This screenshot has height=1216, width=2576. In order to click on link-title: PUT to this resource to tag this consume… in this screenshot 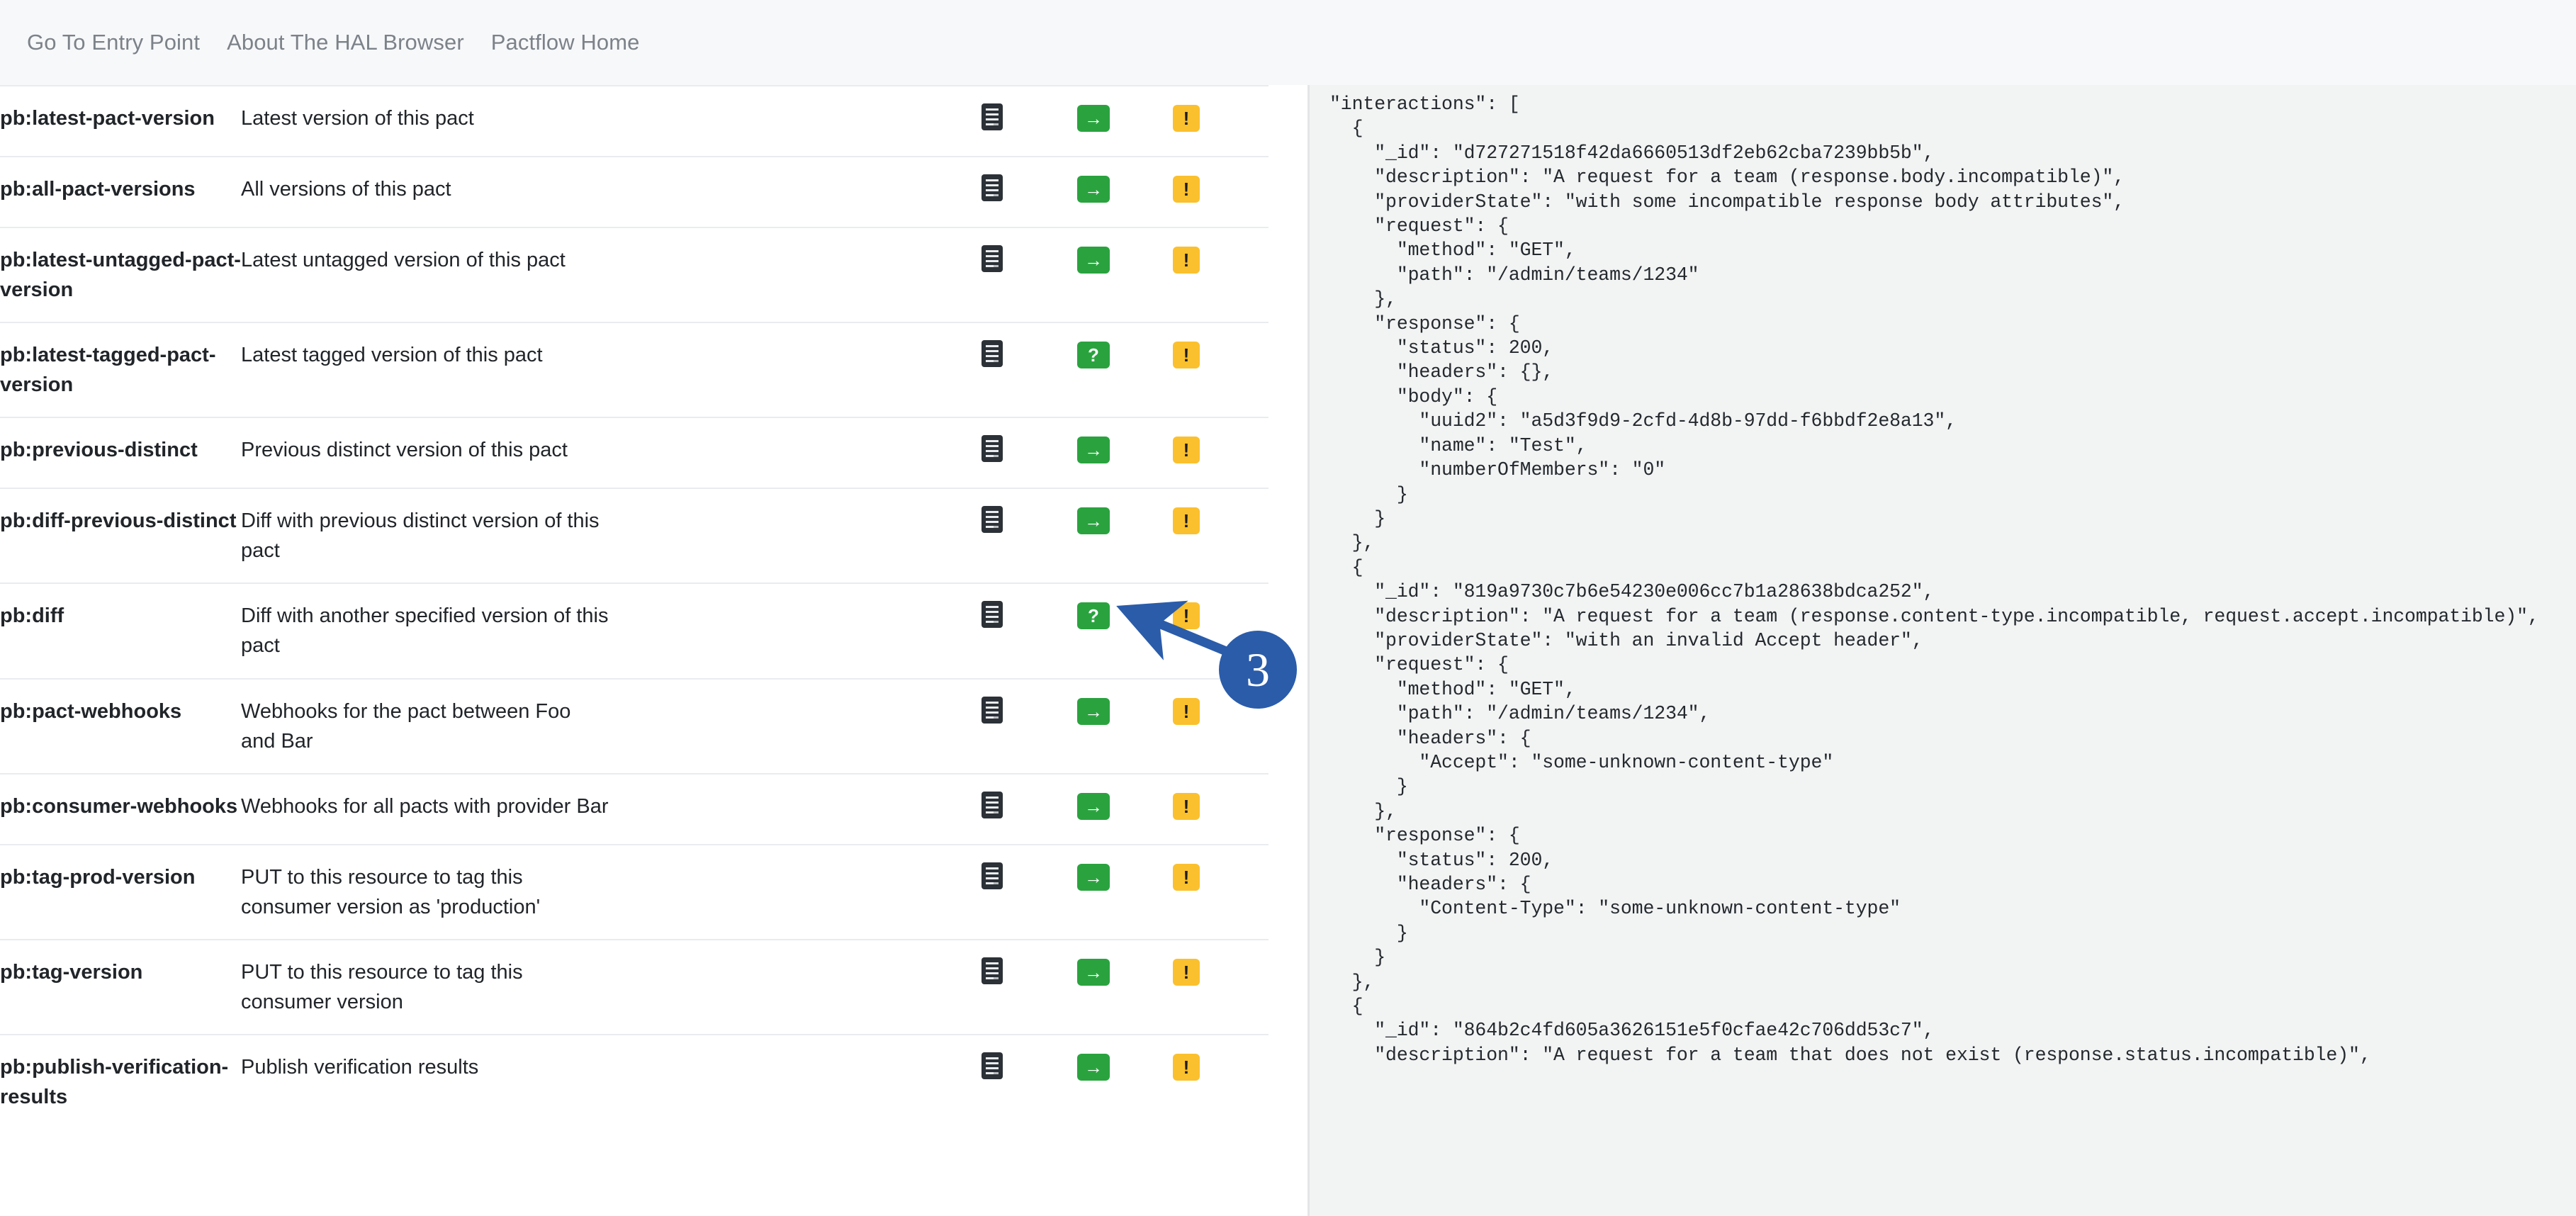, I will do `click(382, 986)`.